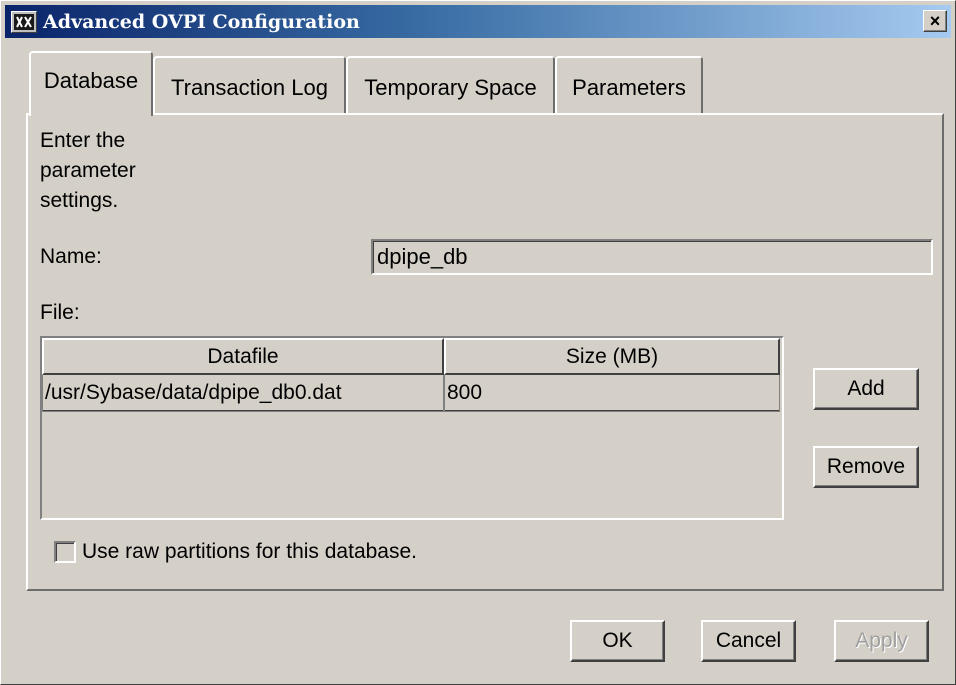 The width and height of the screenshot is (956, 685). I want to click on tab-parameters-label: Parameters, so click(629, 87).